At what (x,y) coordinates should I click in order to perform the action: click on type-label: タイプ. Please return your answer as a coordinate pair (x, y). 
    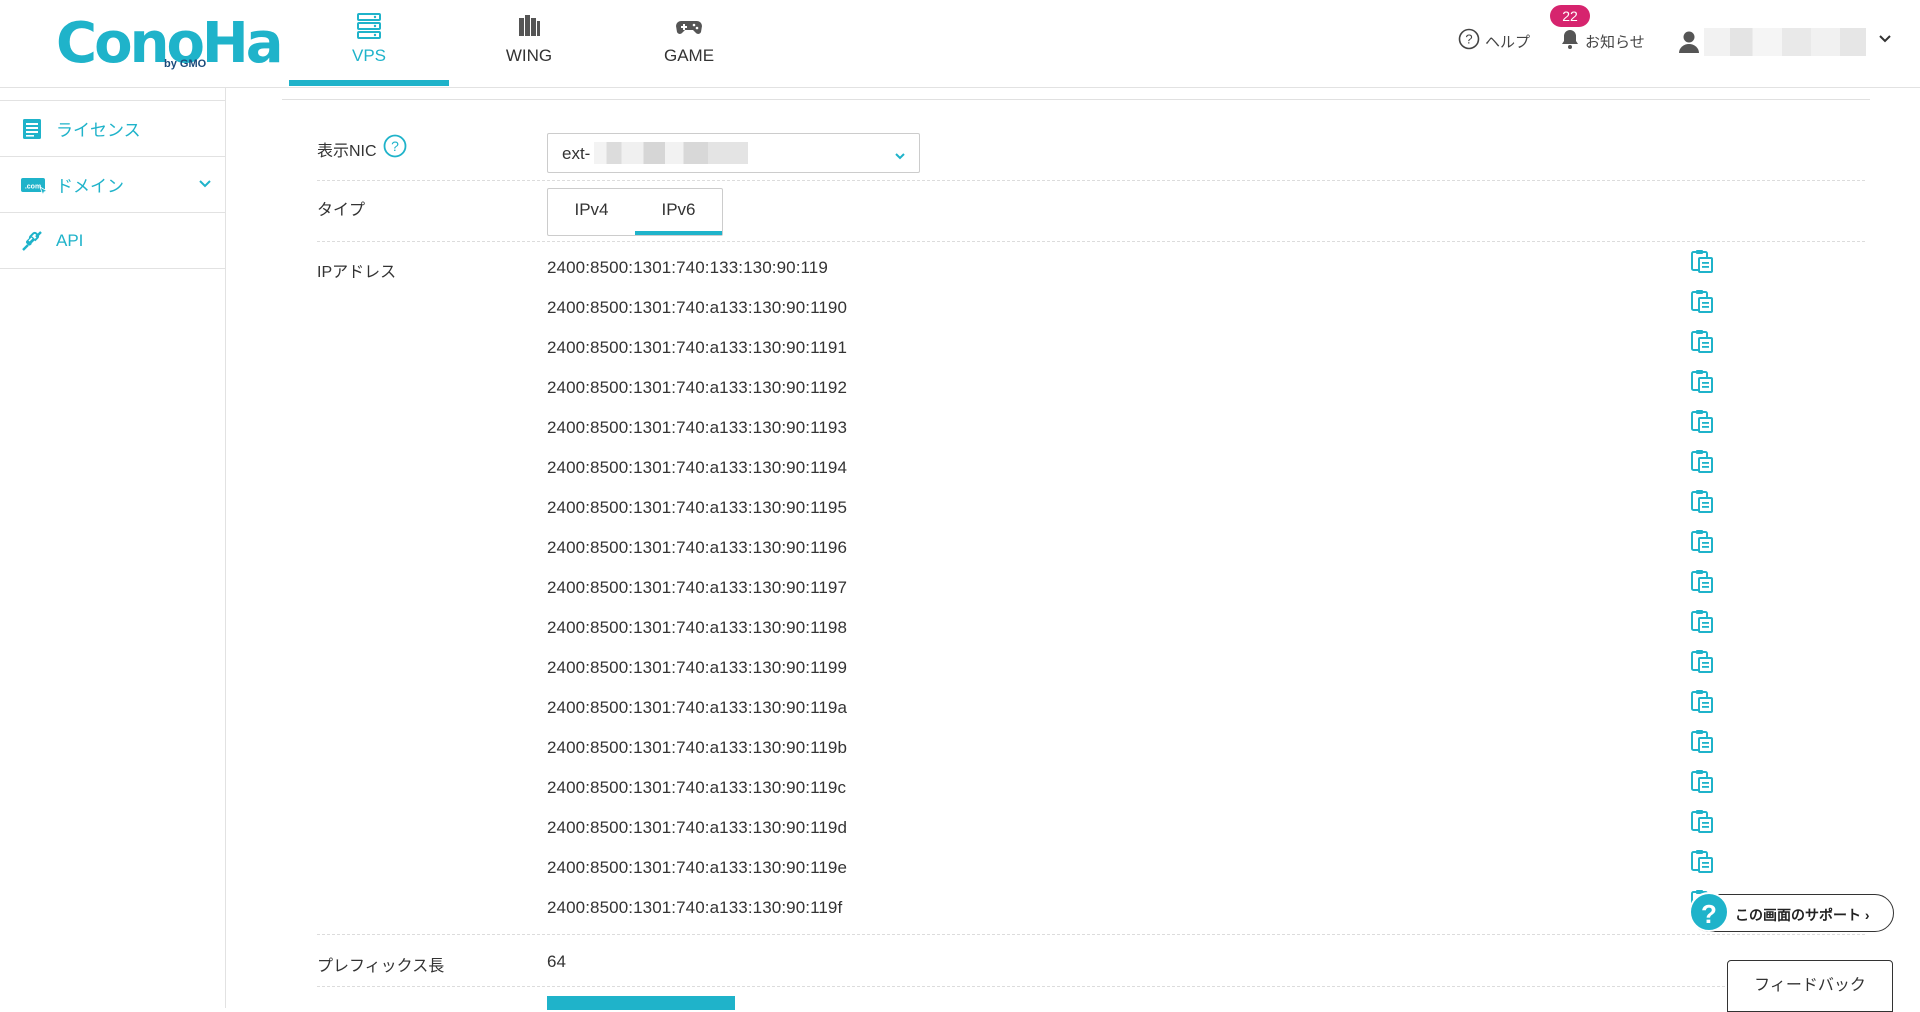
    Looking at the image, I should click on (341, 210).